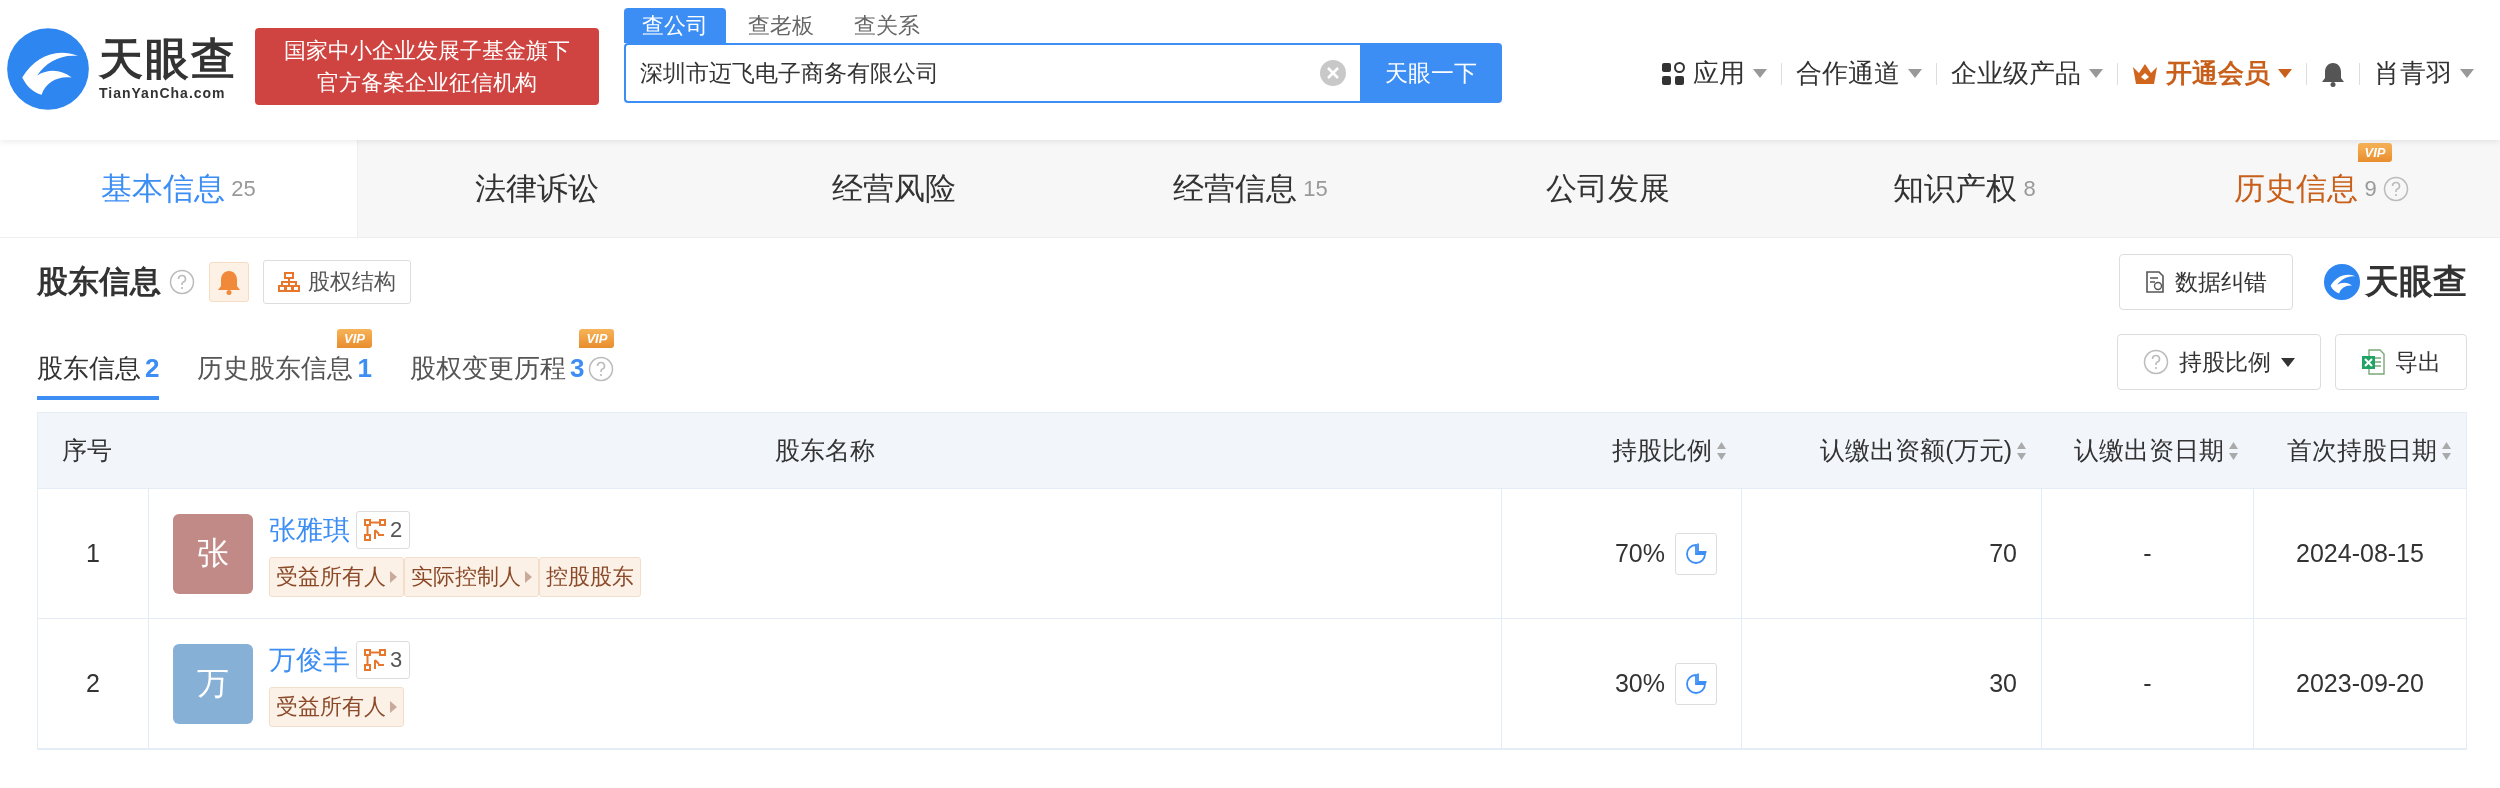  What do you see at coordinates (1891, 451) in the screenshot?
I see `column-header: 认缴出资额(万元)` at bounding box center [1891, 451].